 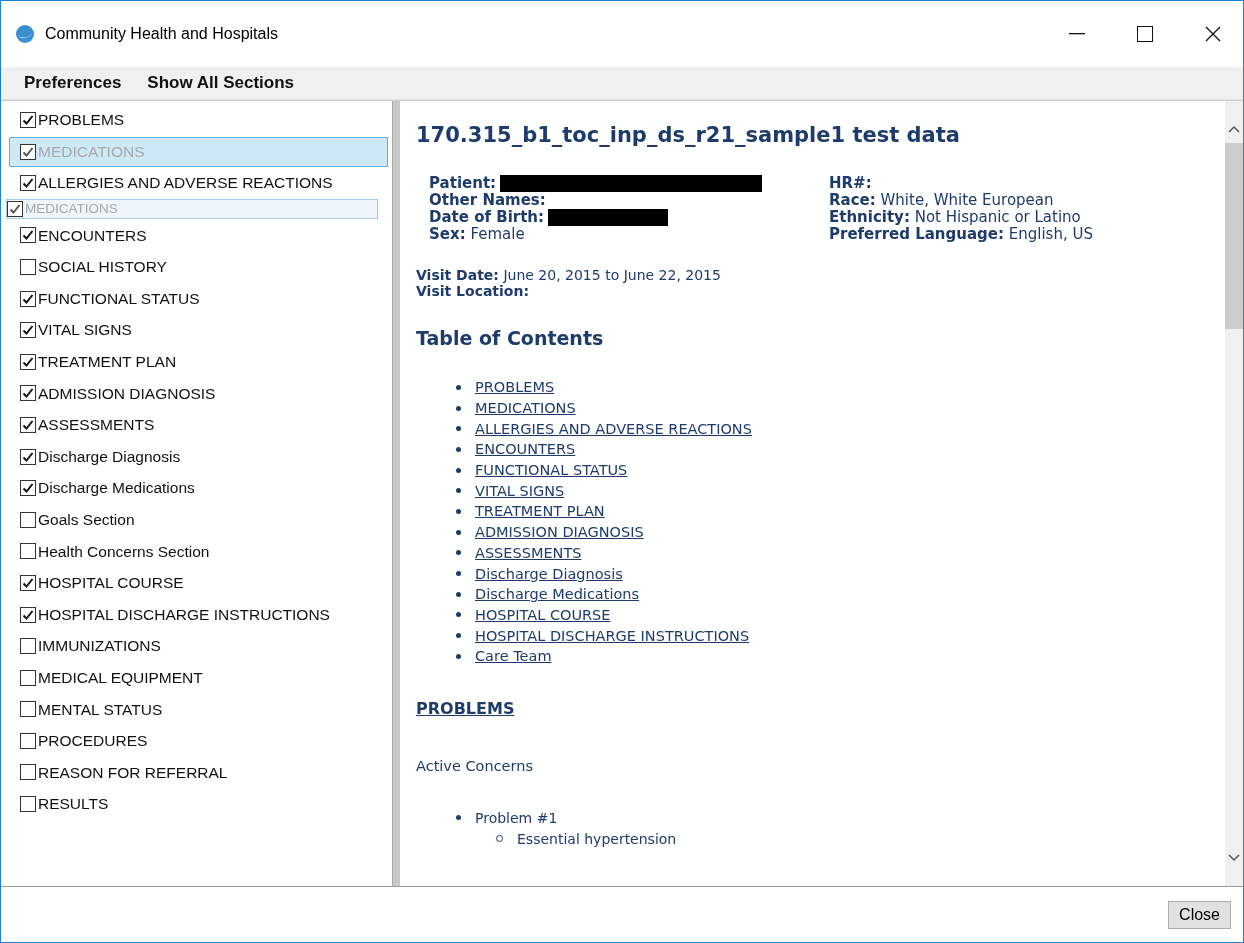 I want to click on scrollbar, so click(x=1234, y=493).